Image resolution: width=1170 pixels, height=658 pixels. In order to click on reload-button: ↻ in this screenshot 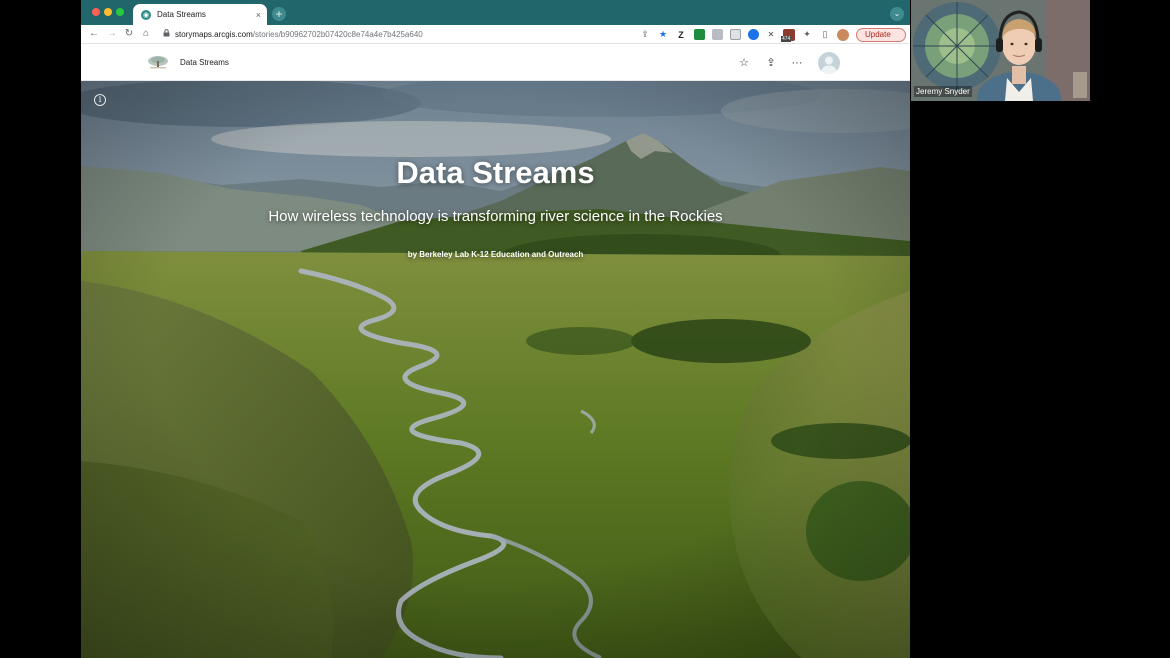, I will do `click(129, 34)`.